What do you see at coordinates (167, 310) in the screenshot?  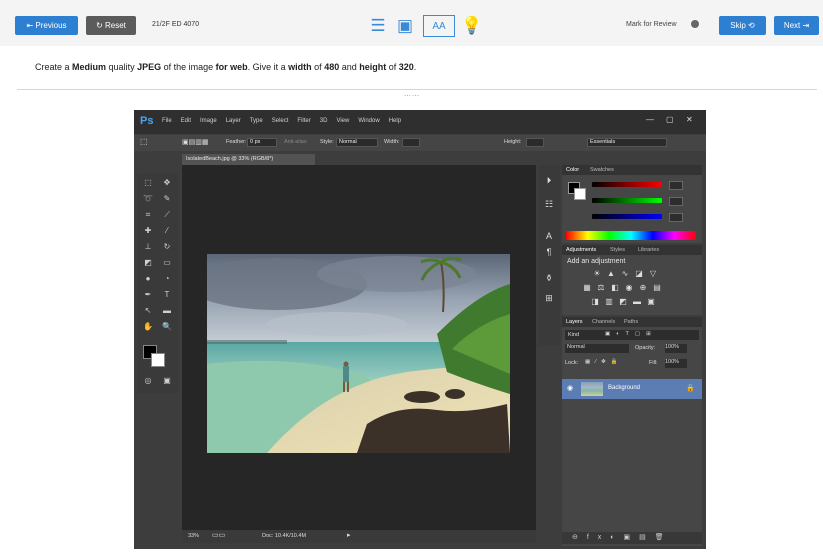 I see `shape-tool-icon: ▬` at bounding box center [167, 310].